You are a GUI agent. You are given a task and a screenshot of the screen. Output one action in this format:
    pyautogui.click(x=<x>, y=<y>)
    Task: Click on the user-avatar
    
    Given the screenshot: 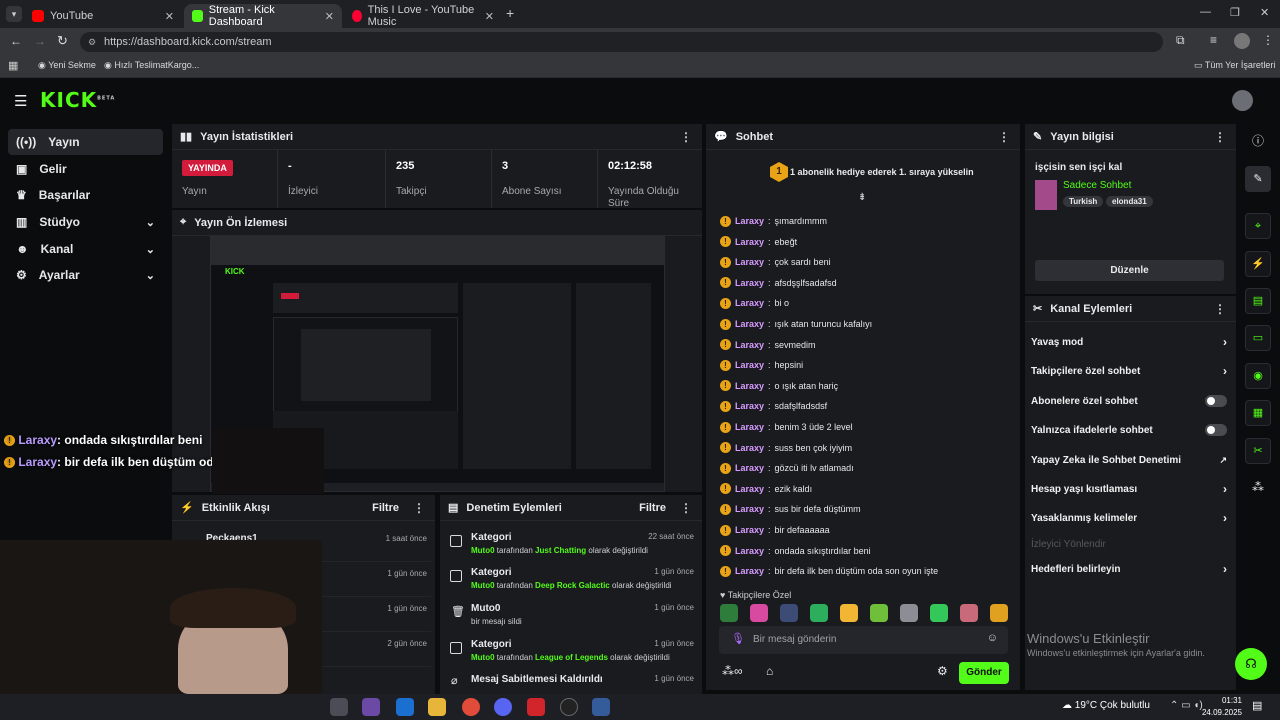 What is the action you would take?
    pyautogui.click(x=1242, y=100)
    